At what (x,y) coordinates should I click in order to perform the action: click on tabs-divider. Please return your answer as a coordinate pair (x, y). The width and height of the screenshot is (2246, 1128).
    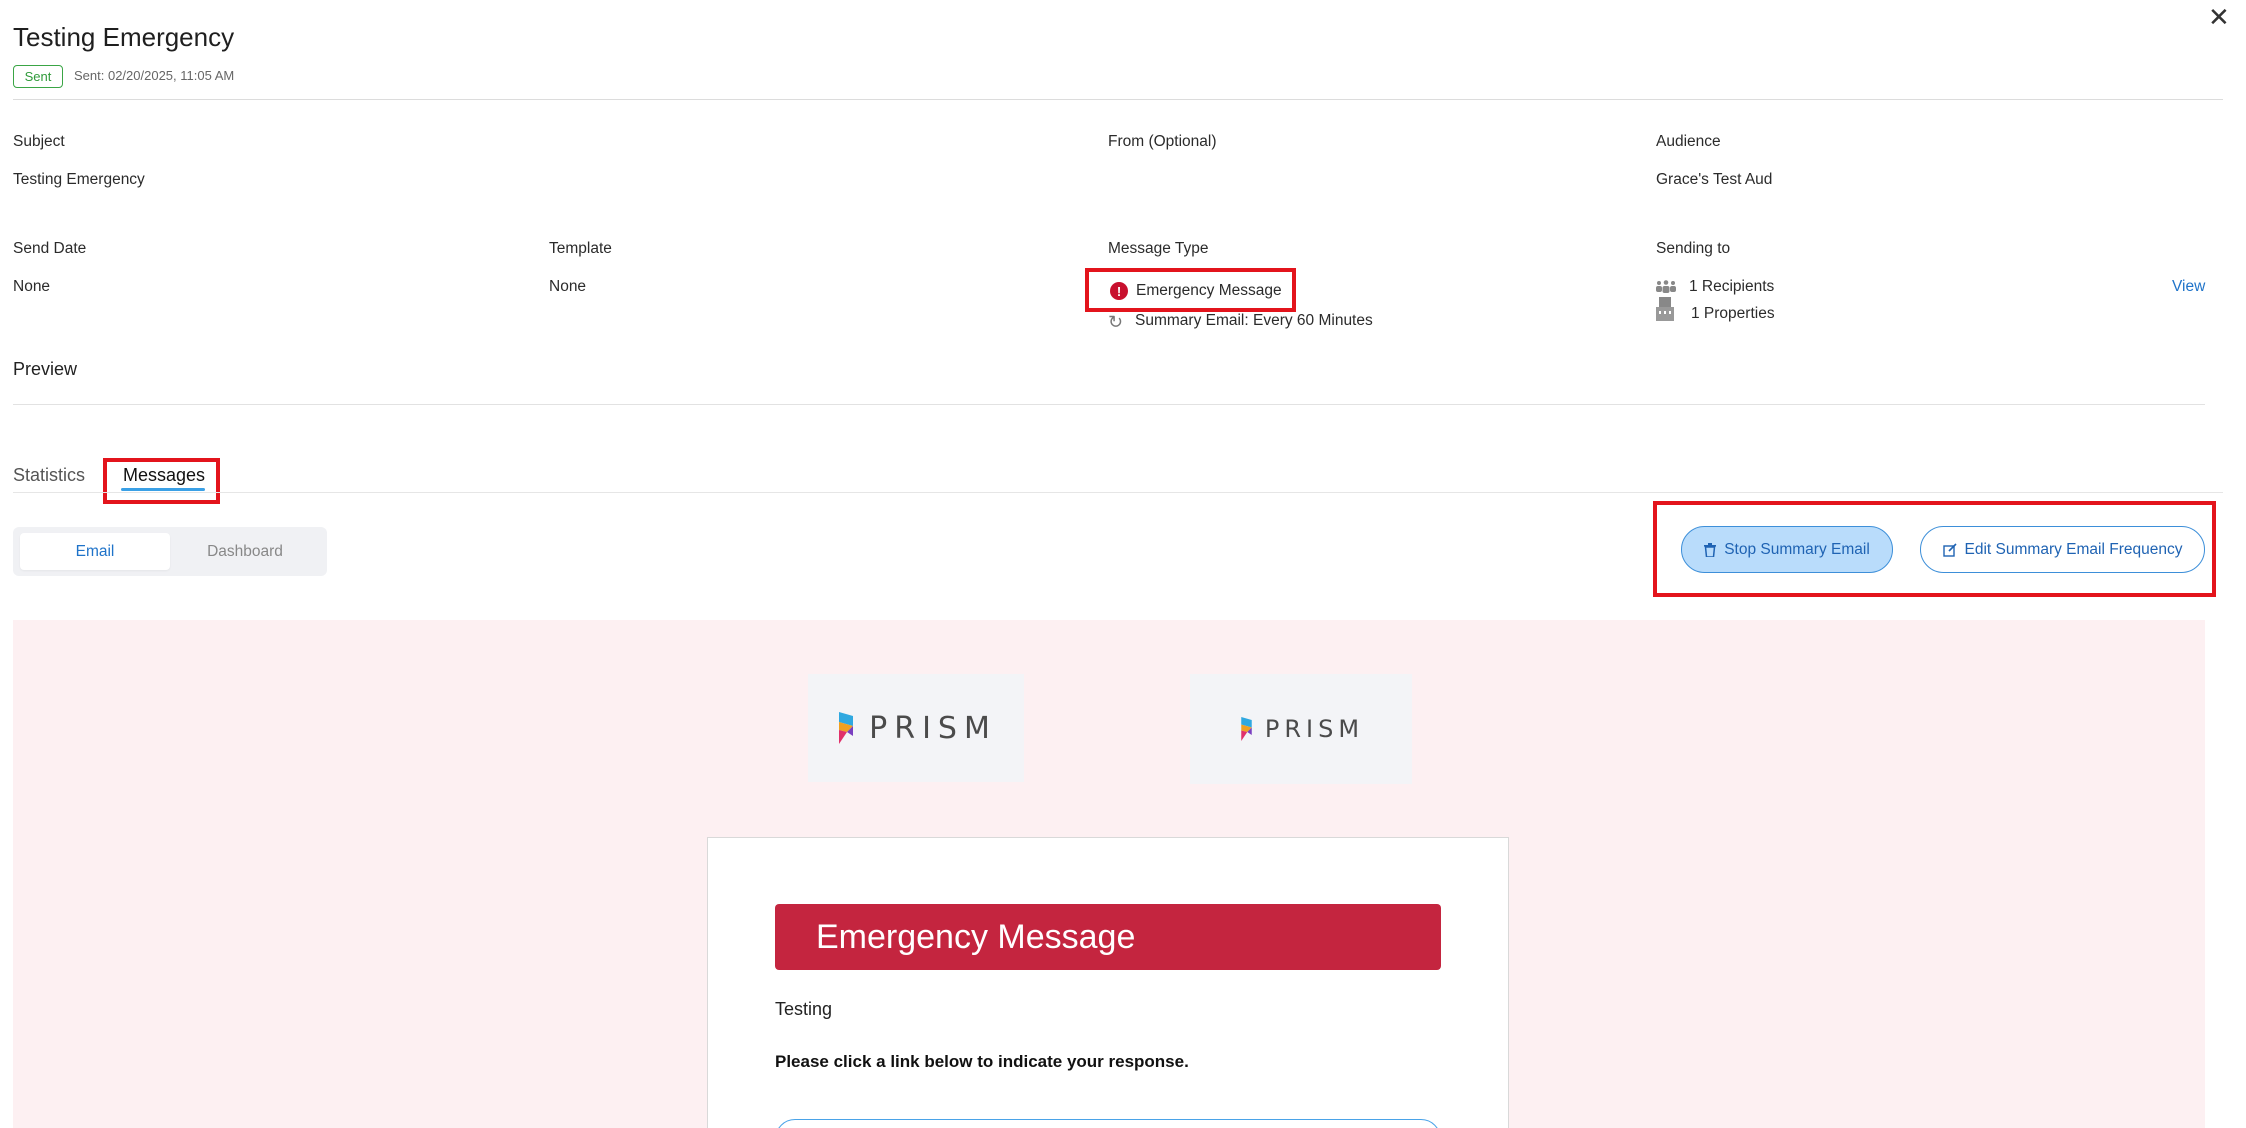
    Looking at the image, I should click on (1118, 492).